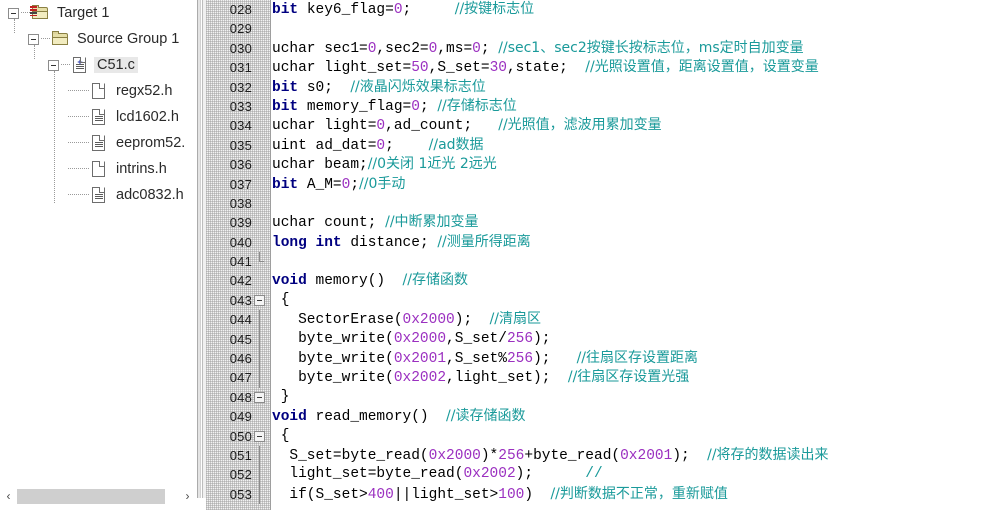 This screenshot has width=1005, height=510. What do you see at coordinates (83, 13) in the screenshot?
I see `tree-item-label: Target 1` at bounding box center [83, 13].